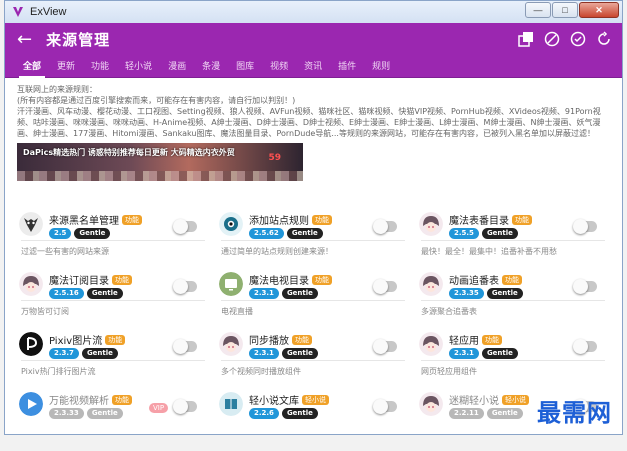 Image resolution: width=627 pixels, height=451 pixels. Describe the element at coordinates (464, 341) in the screenshot. I see `source-name: 轻应用` at that location.